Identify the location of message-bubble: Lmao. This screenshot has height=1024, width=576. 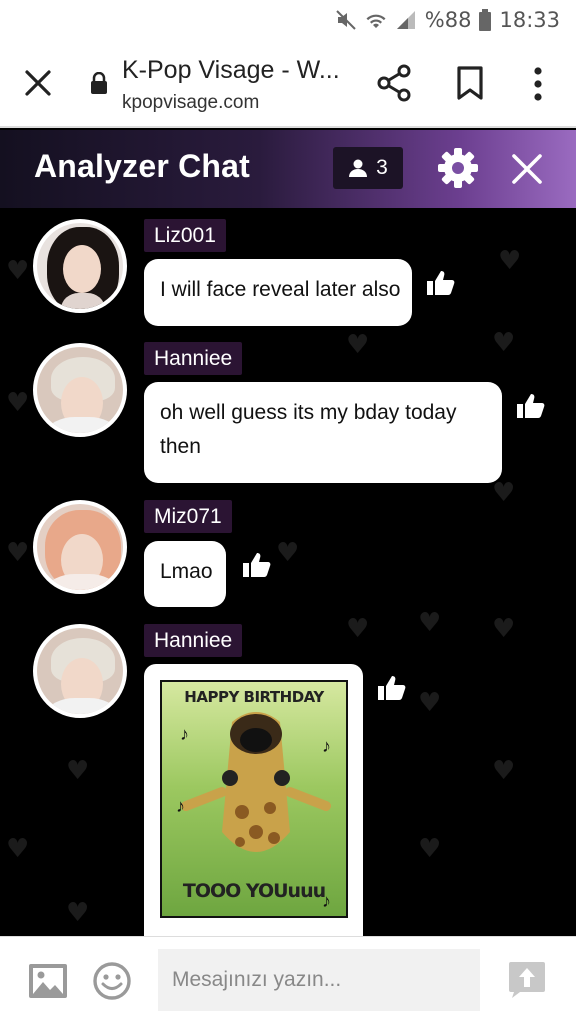
(185, 574).